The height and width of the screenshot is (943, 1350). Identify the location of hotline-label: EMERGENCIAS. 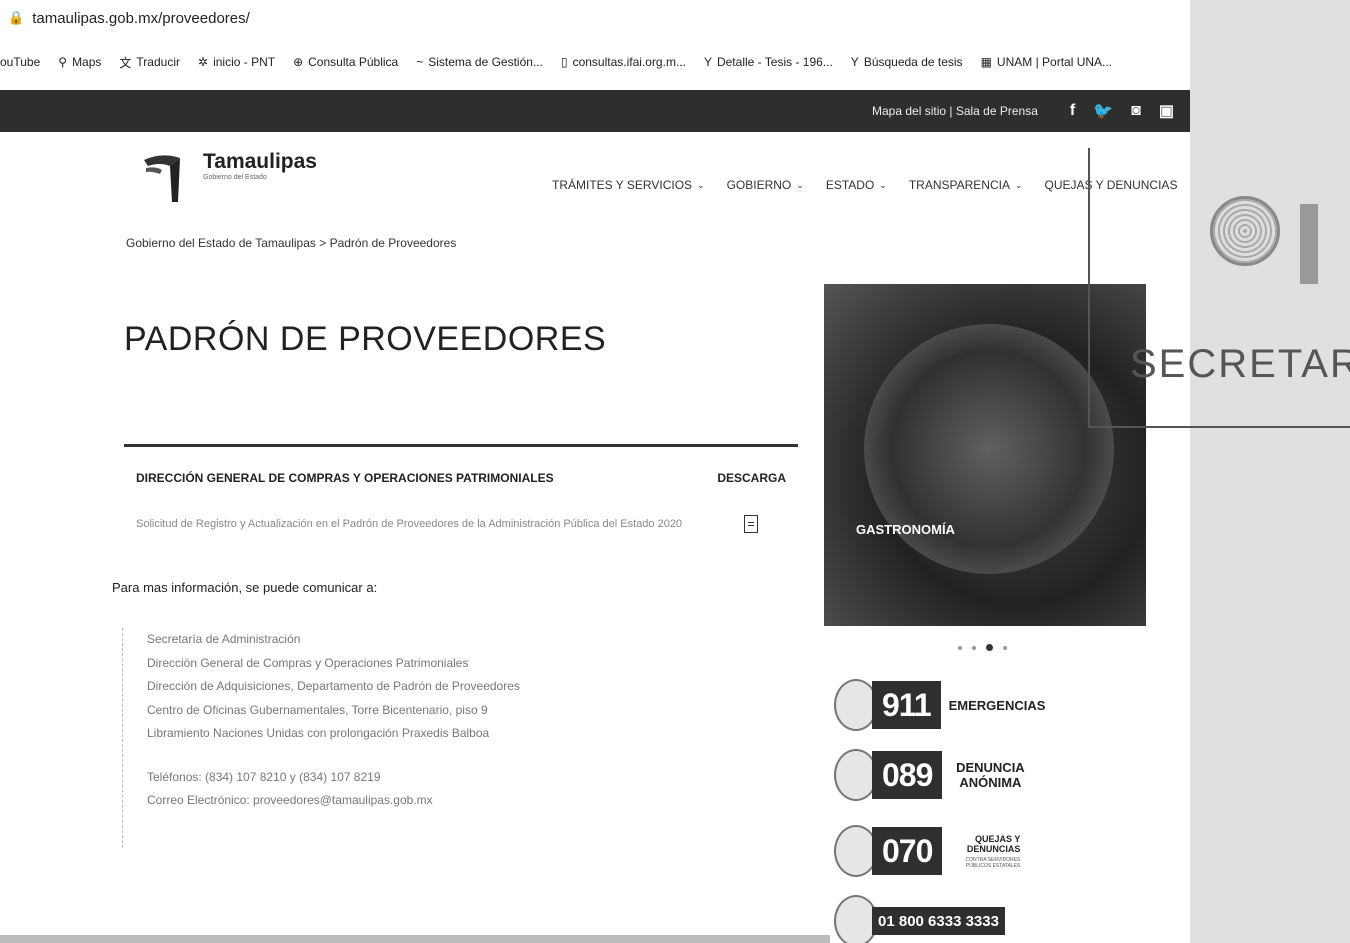
(997, 705).